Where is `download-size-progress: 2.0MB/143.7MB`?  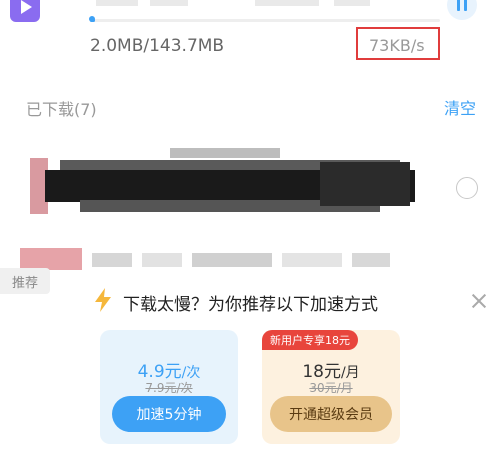 download-size-progress: 2.0MB/143.7MB is located at coordinates (157, 46).